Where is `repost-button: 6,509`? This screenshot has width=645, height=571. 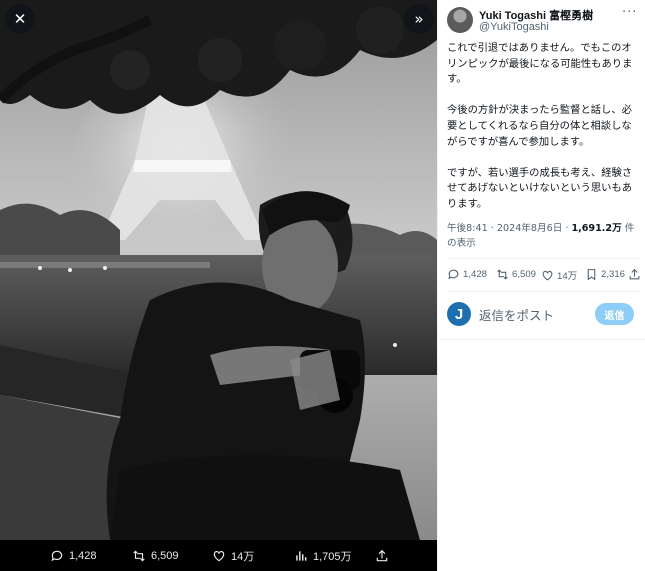 repost-button: 6,509 is located at coordinates (516, 274).